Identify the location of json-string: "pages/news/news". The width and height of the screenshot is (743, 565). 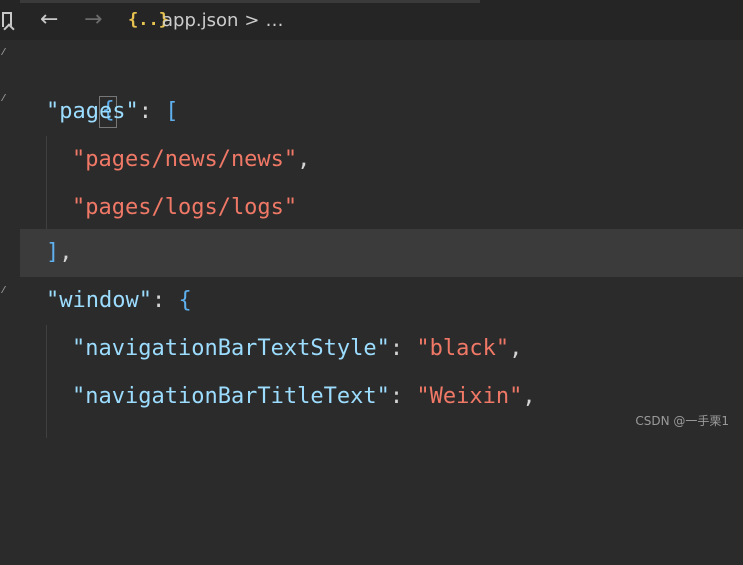
(185, 159).